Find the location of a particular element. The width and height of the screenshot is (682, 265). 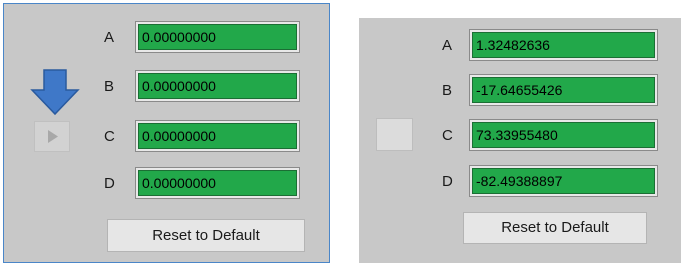

blank-button is located at coordinates (394, 134).